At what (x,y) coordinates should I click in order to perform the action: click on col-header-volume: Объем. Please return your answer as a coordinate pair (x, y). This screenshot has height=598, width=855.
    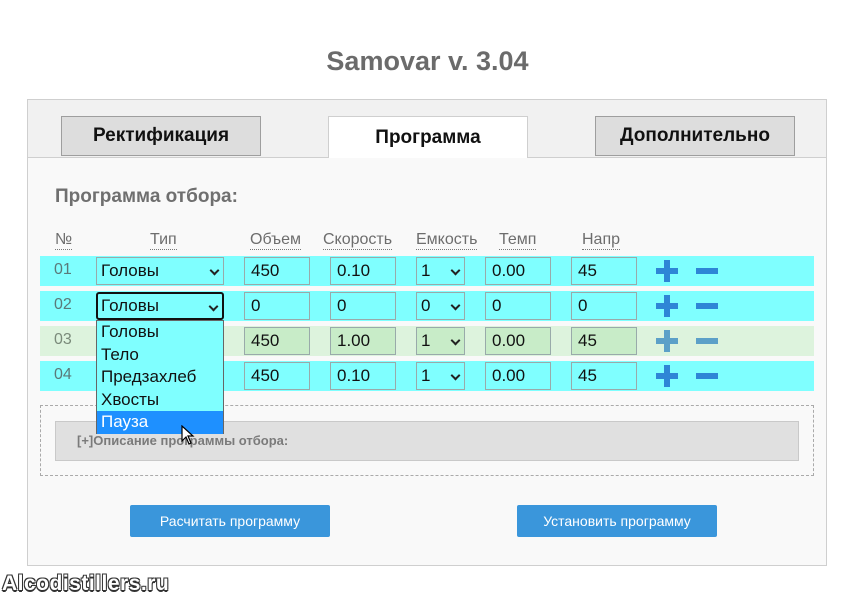
    Looking at the image, I should click on (275, 240).